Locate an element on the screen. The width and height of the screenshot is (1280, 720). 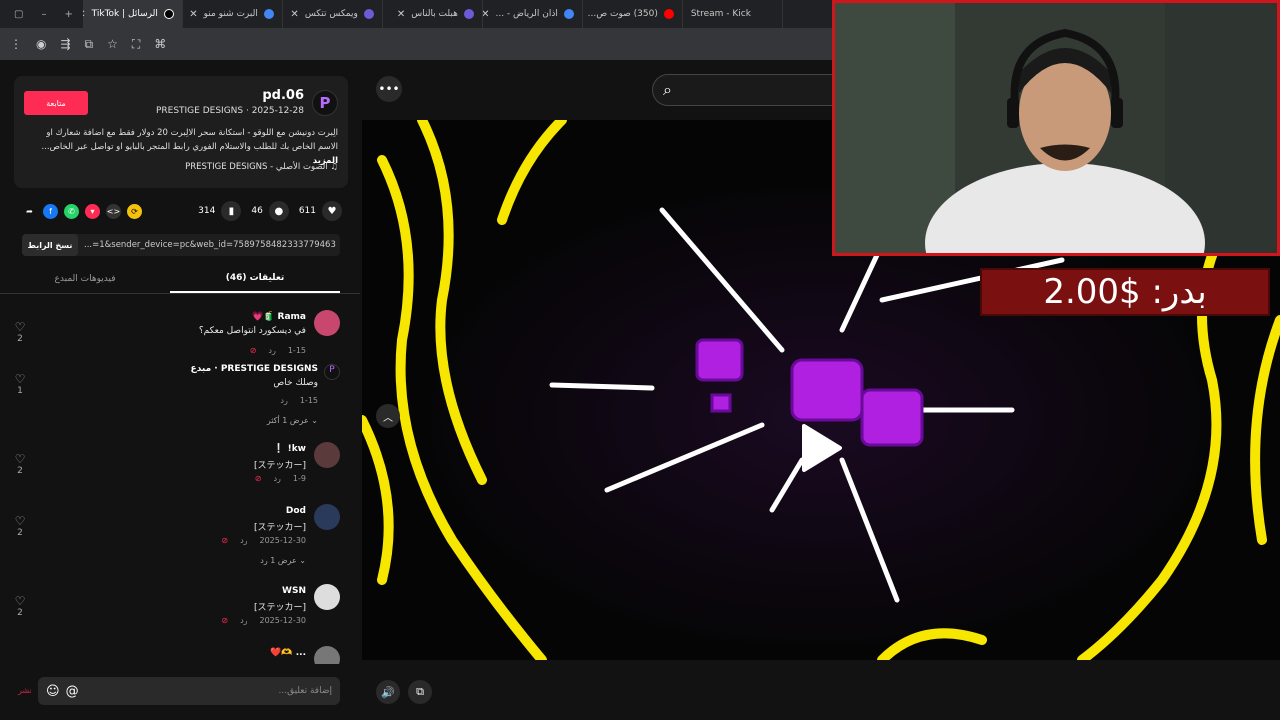
post-comment-button: نشر is located at coordinates (25, 690).